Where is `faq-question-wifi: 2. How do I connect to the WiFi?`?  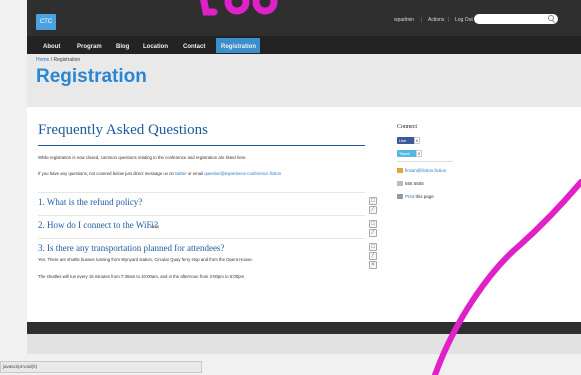 faq-question-wifi: 2. How do I connect to the WiFi? is located at coordinates (98, 225).